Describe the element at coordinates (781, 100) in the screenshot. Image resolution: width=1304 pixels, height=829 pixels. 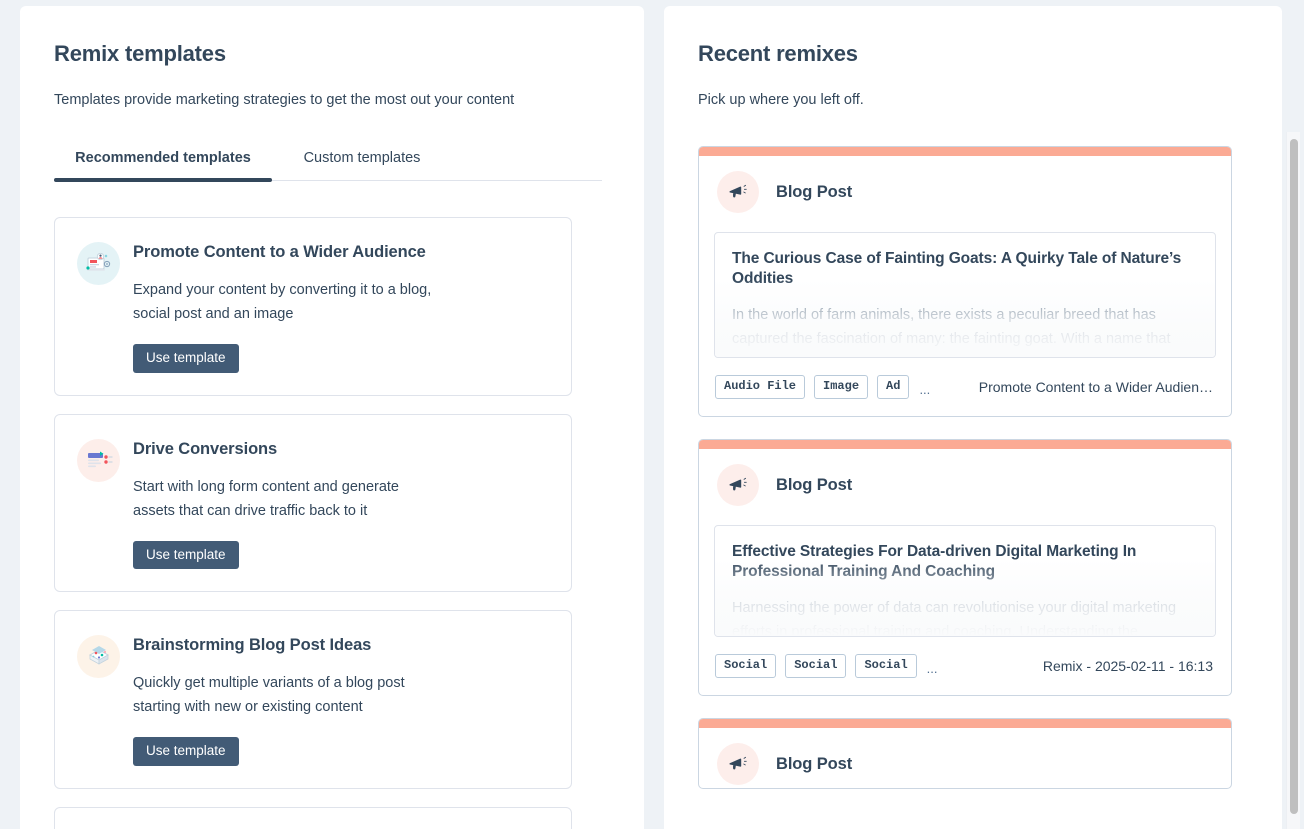
I see `remixes-subtitle: Pick up where you left off.` at that location.